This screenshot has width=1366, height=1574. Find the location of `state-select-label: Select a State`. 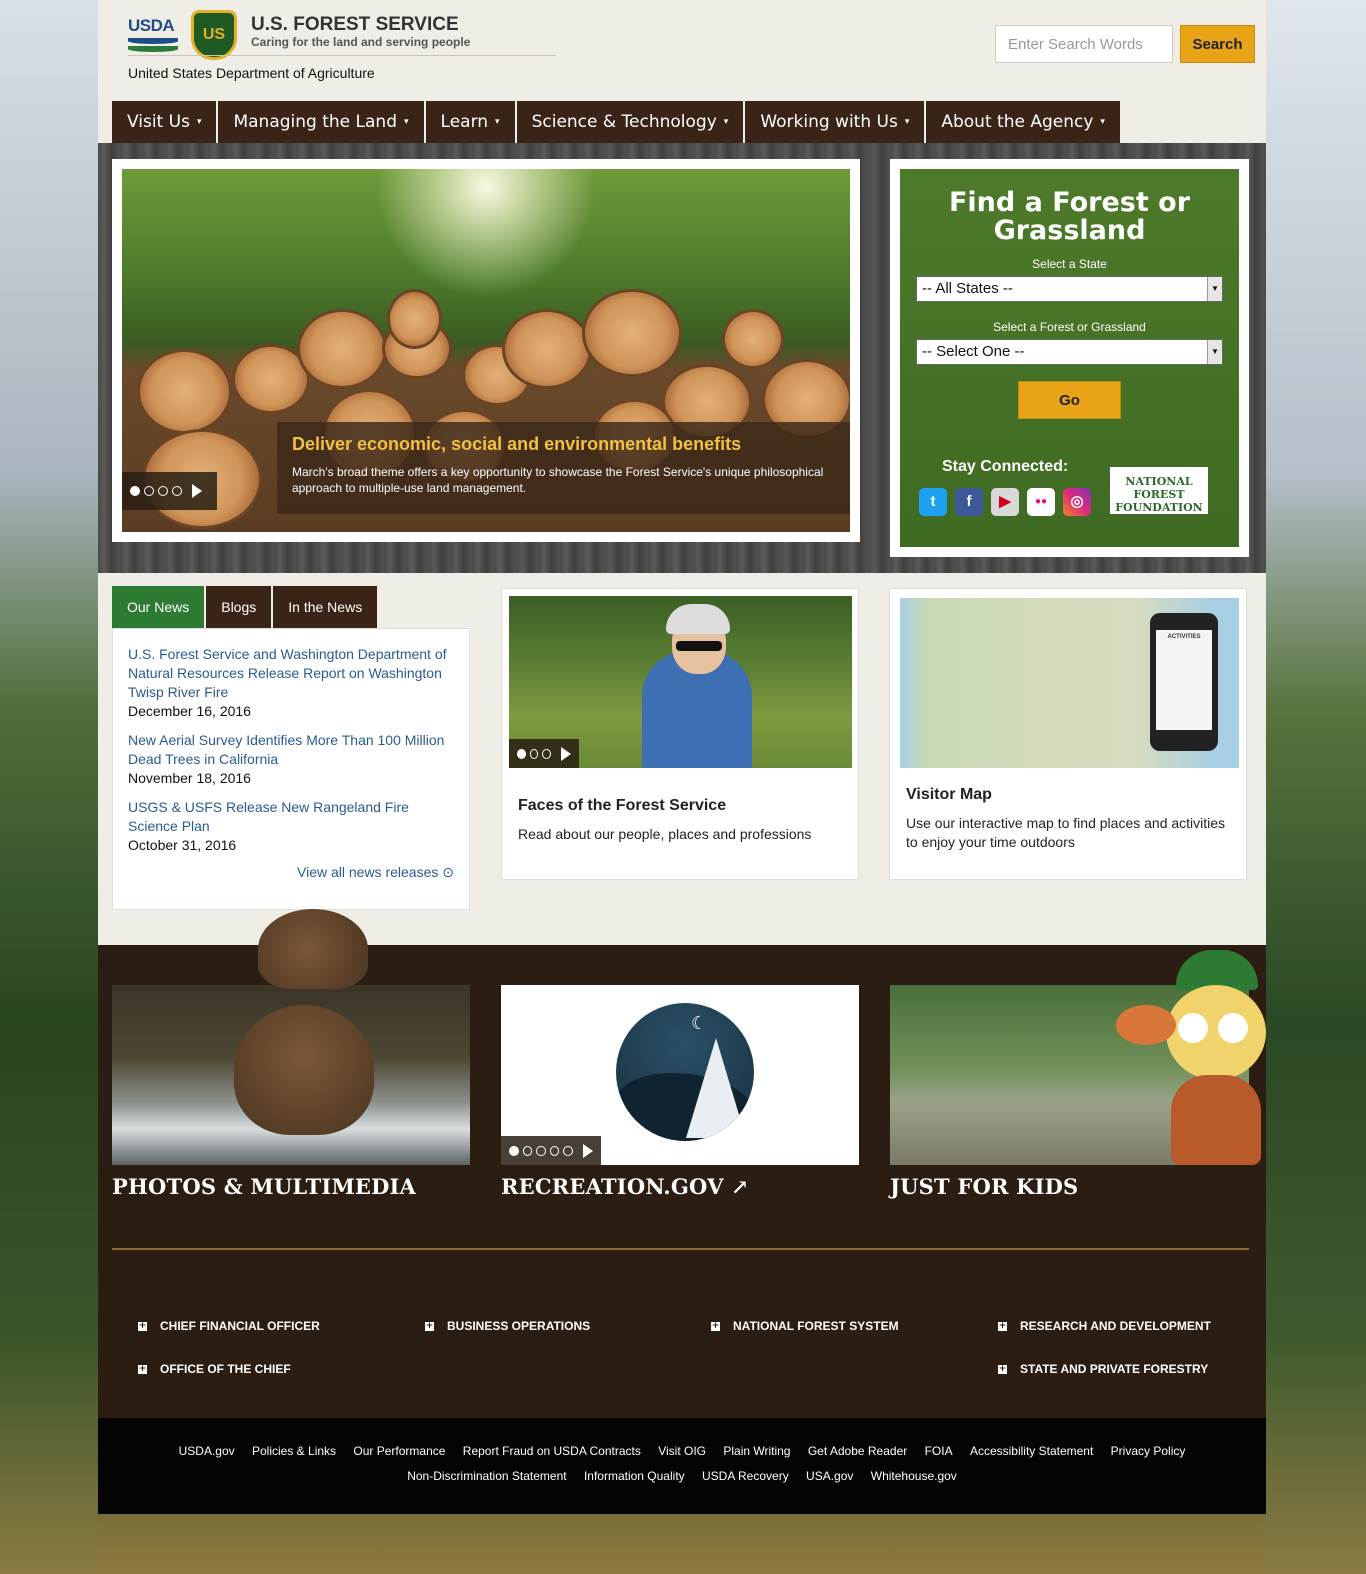

state-select-label: Select a State is located at coordinates (1069, 264).